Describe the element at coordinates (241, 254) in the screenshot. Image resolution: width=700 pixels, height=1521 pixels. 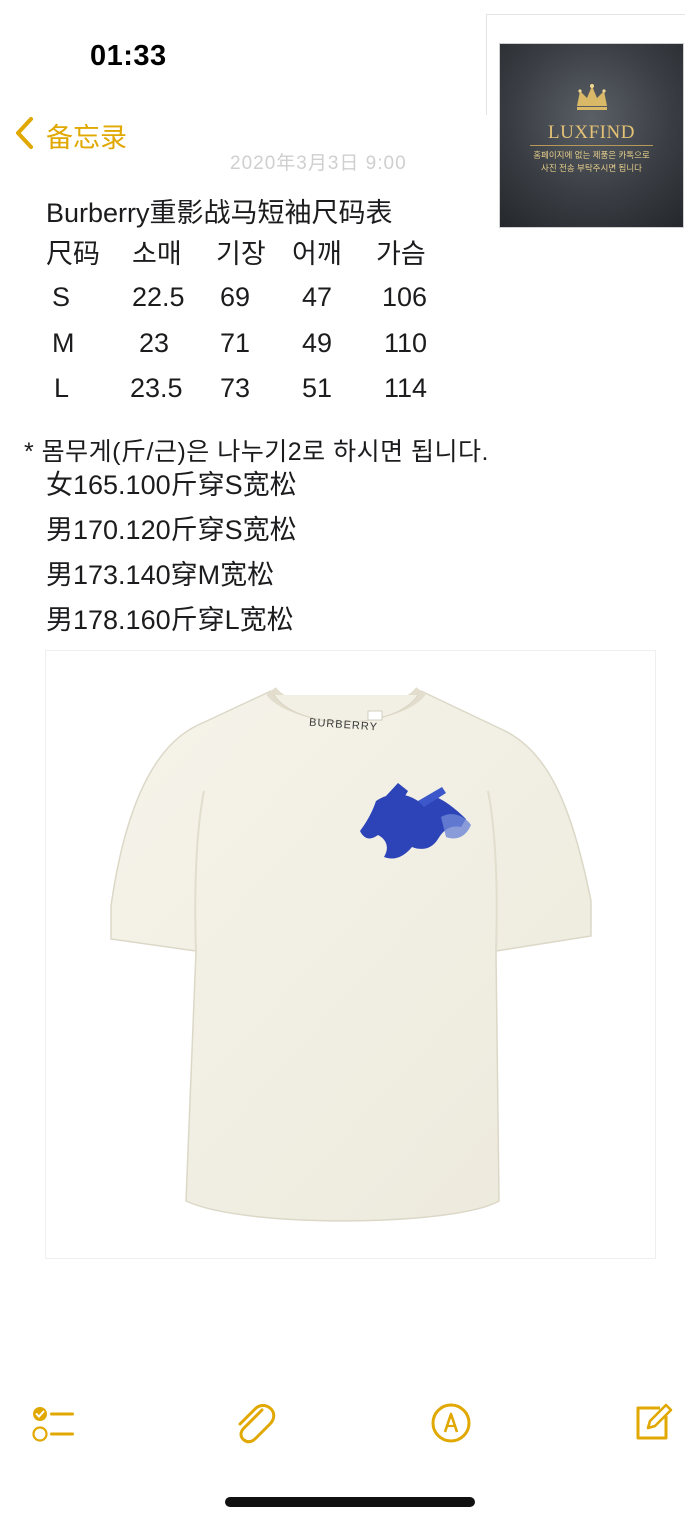
I see `table-header: 기장` at that location.